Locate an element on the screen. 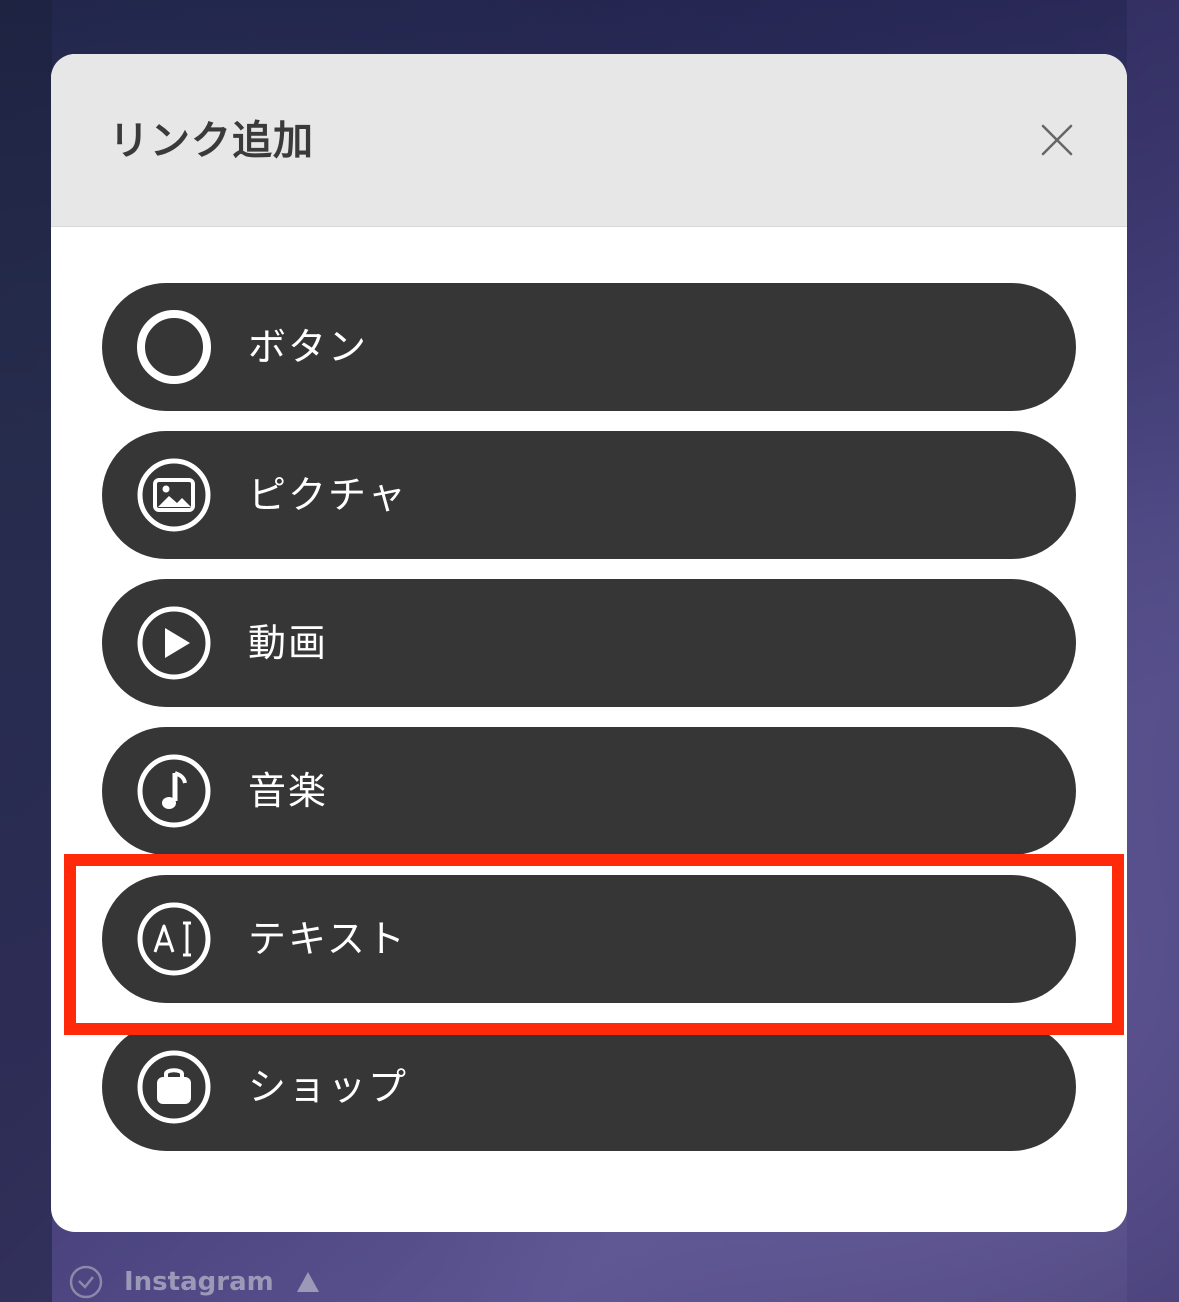 This screenshot has height=1302, width=1179. play-icon is located at coordinates (174, 643).